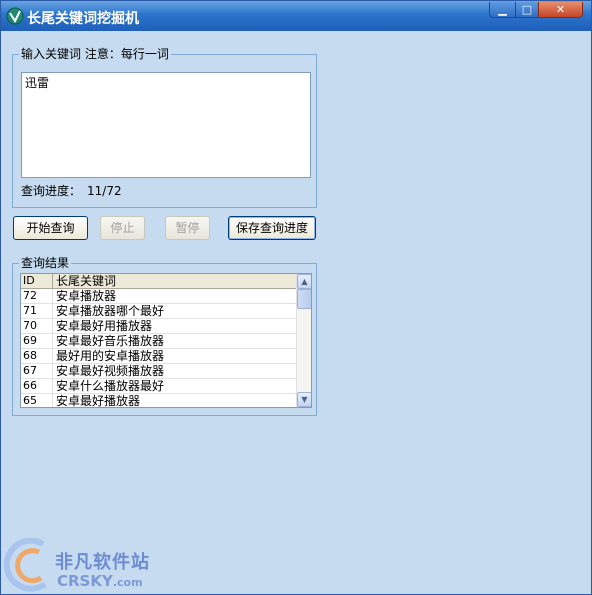 This screenshot has height=595, width=592. Describe the element at coordinates (98, 401) in the screenshot. I see `row-keyword: 安卓最好播放器` at that location.